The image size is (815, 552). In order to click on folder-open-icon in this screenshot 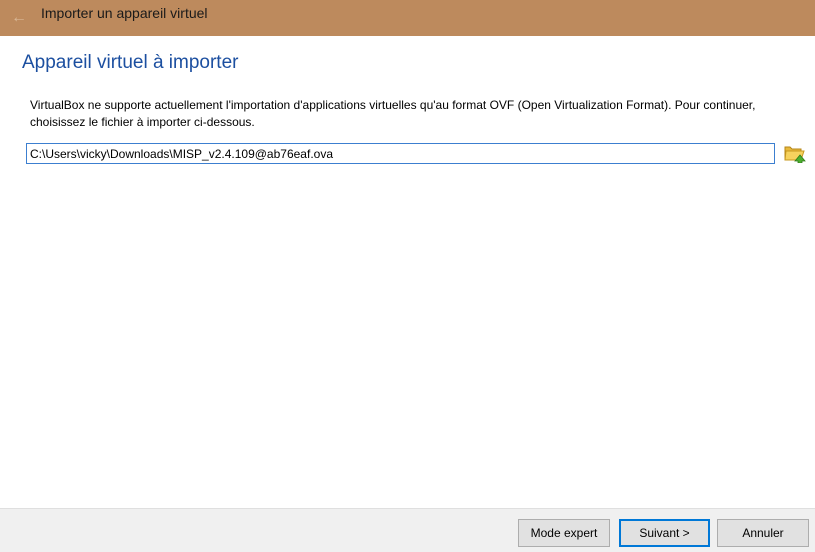, I will do `click(795, 154)`.